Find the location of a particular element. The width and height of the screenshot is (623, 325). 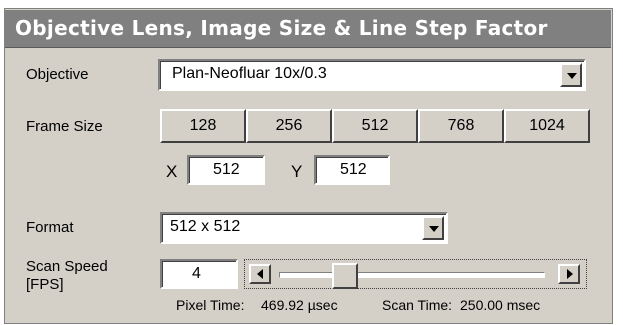

objective-label: Objective is located at coordinates (57, 74).